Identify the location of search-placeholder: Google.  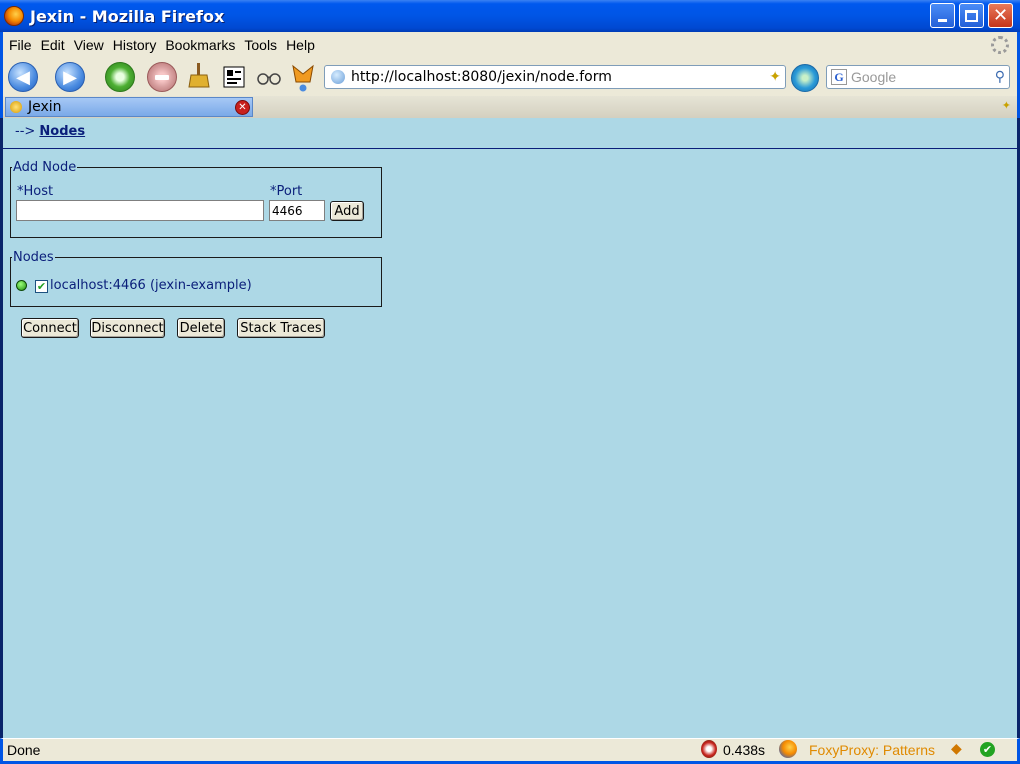
(874, 77).